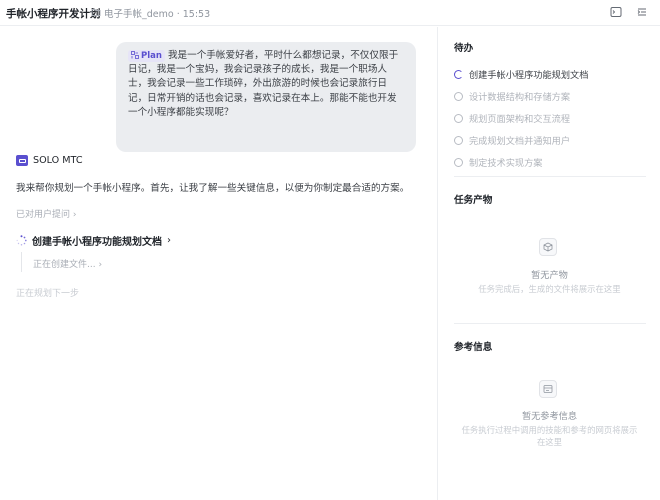  I want to click on plan-tag: Plan, so click(146, 56).